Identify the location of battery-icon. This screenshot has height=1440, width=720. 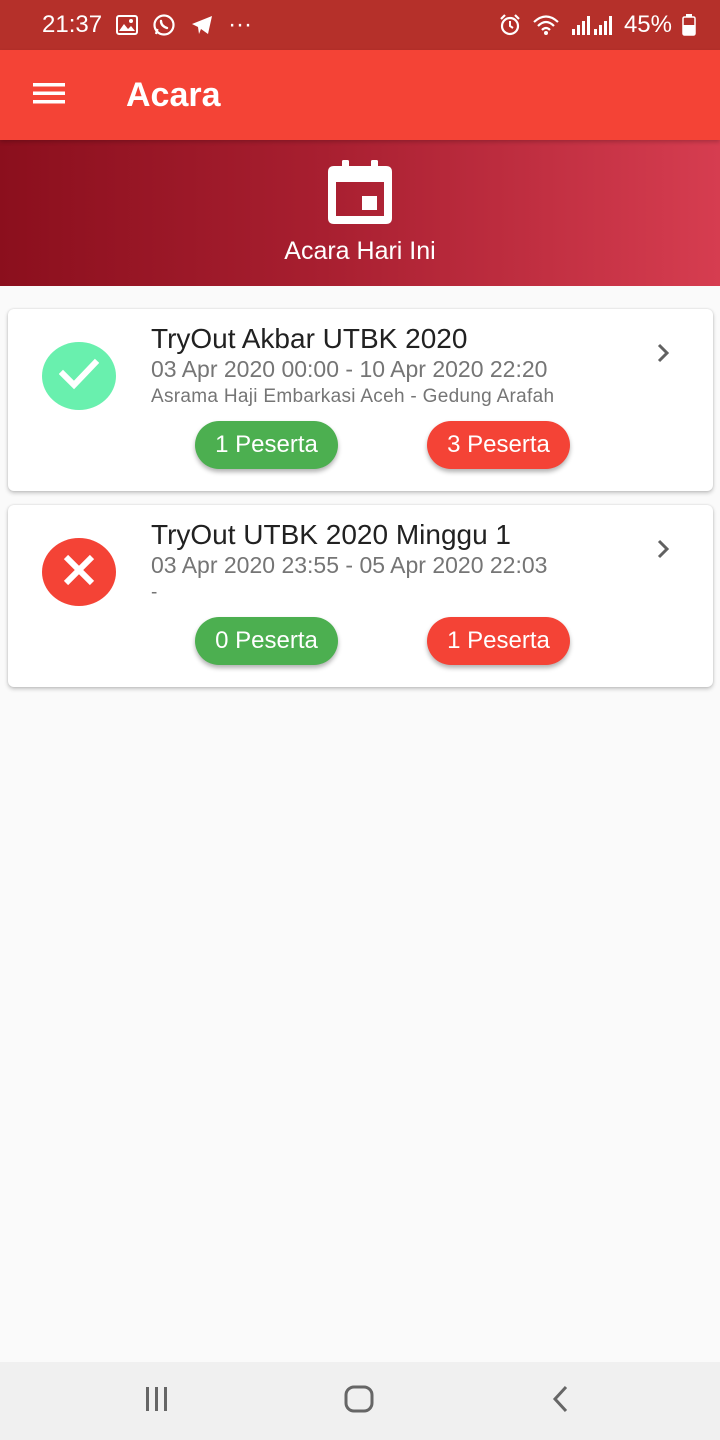
(689, 25).